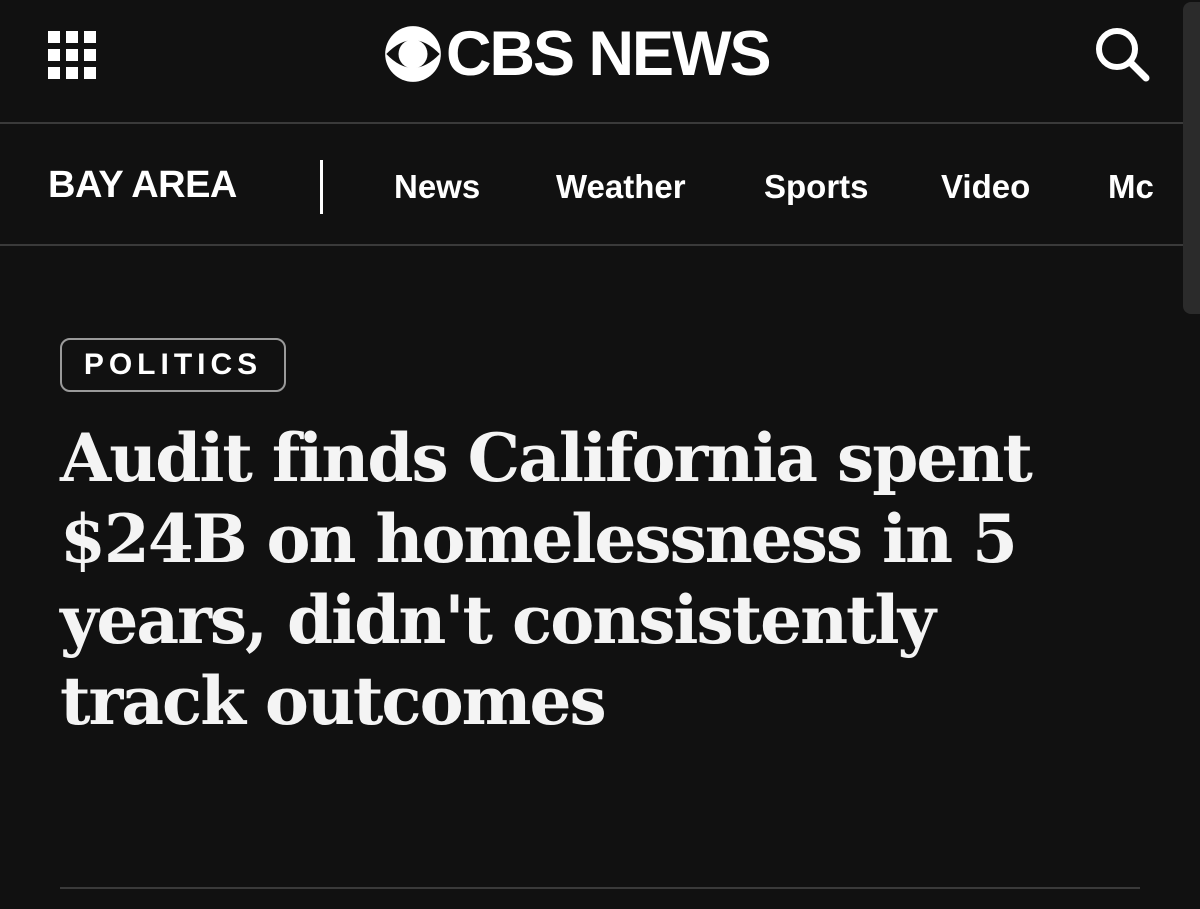  Describe the element at coordinates (985, 187) in the screenshot. I see `nav-item-video: Video` at that location.